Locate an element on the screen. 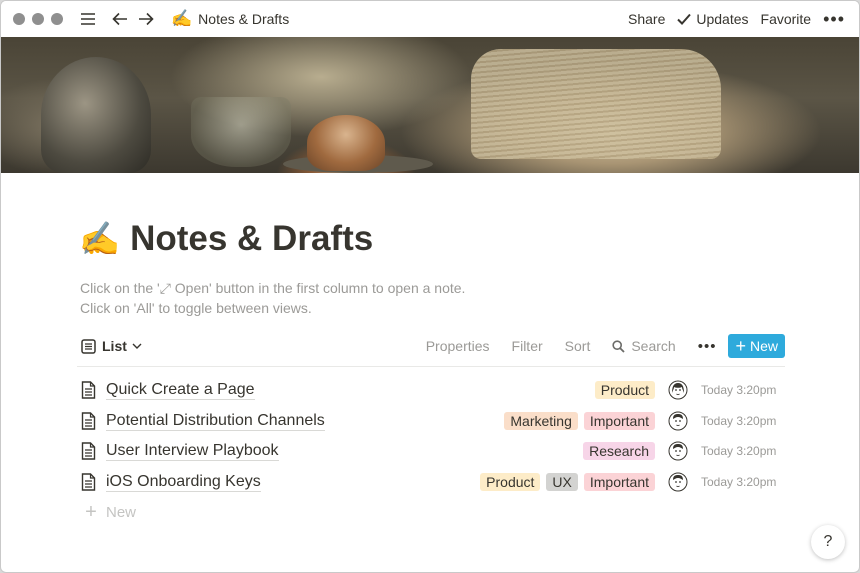 The width and height of the screenshot is (860, 573). more-options-button: ••• is located at coordinates (834, 19).